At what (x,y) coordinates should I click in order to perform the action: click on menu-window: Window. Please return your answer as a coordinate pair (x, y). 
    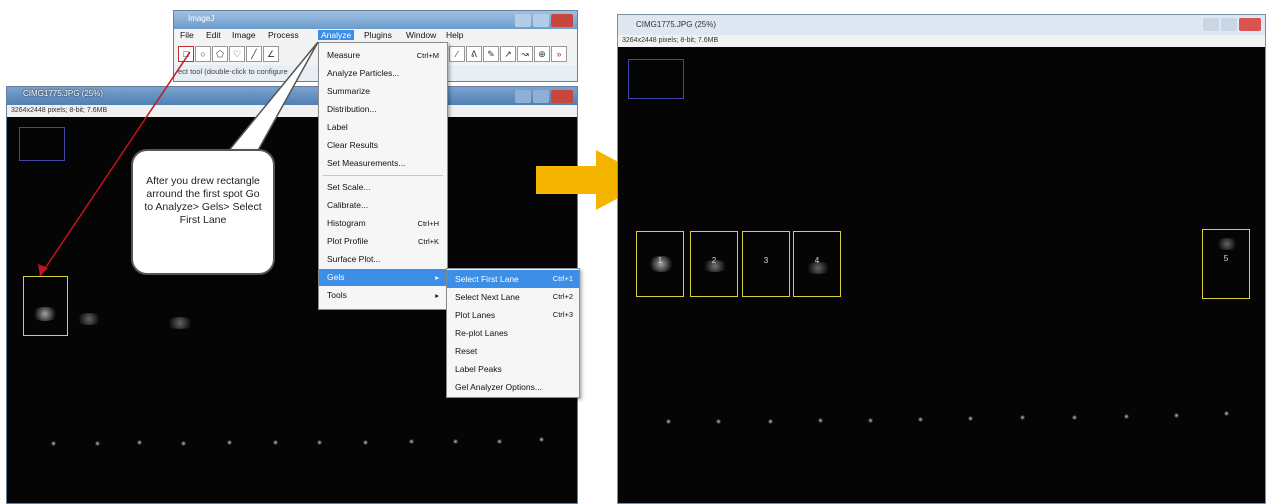
    Looking at the image, I should click on (421, 35).